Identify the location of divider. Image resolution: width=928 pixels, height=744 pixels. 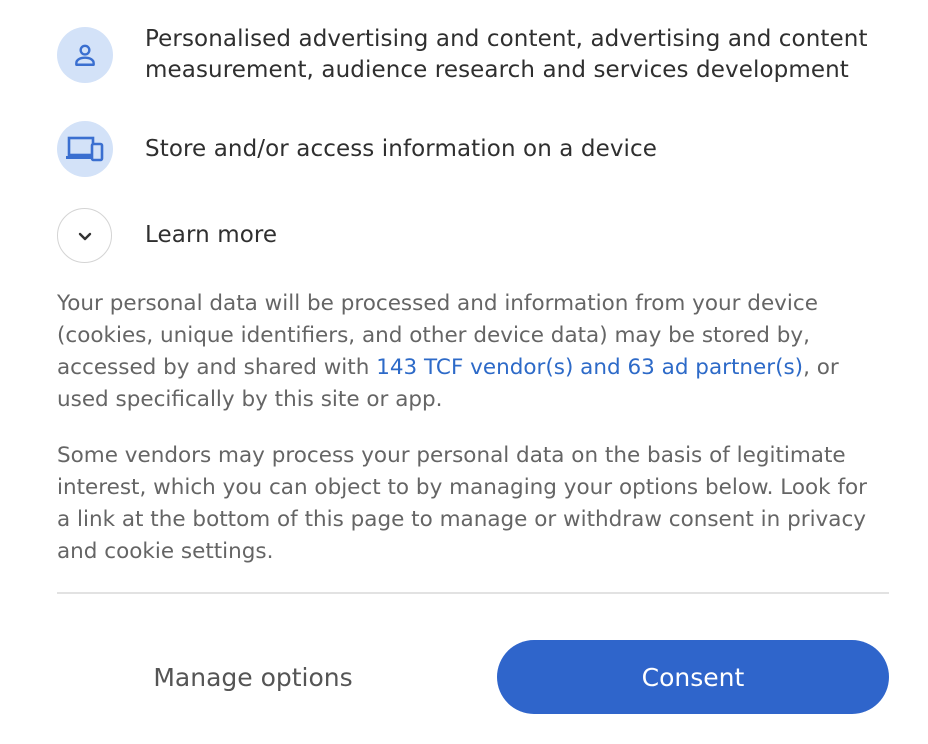
(473, 593).